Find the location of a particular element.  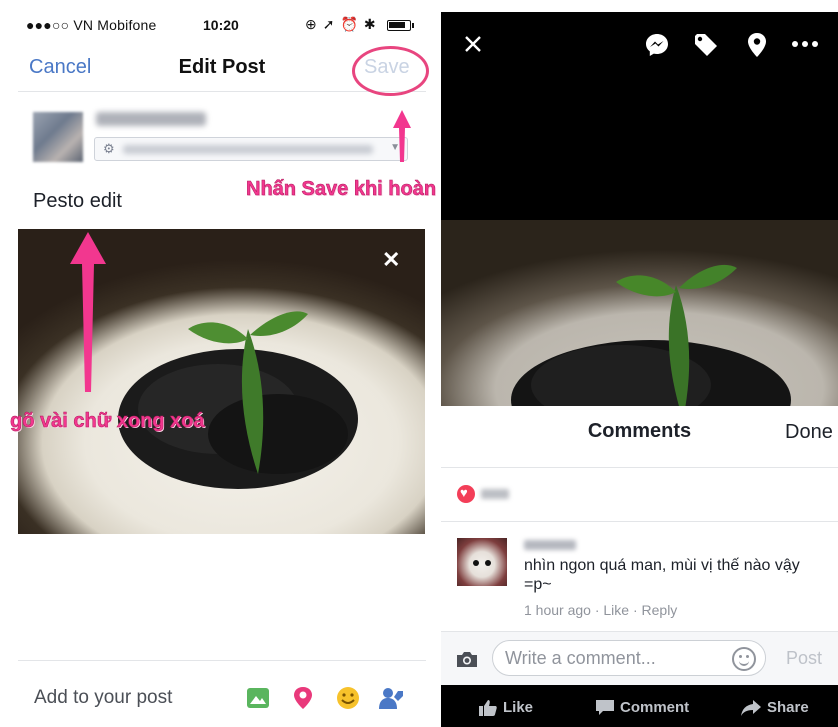

comment-composer: Post is located at coordinates (639, 658).